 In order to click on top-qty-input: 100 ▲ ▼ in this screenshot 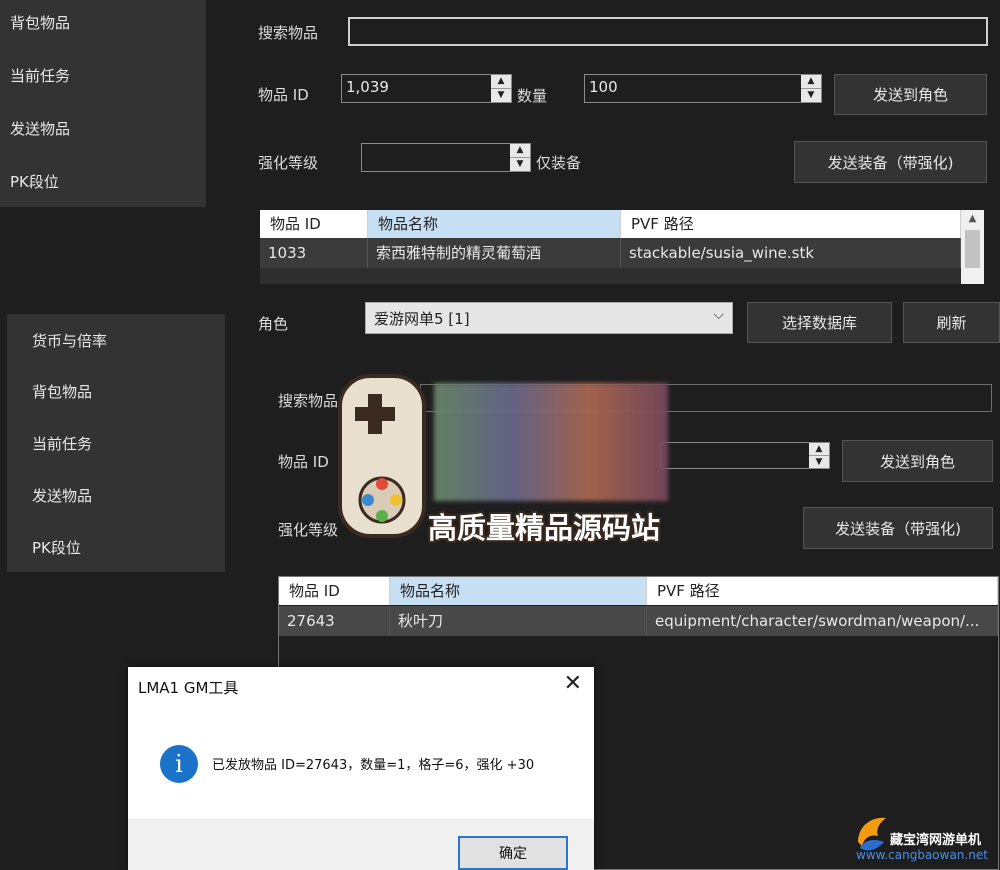, I will do `click(703, 88)`.